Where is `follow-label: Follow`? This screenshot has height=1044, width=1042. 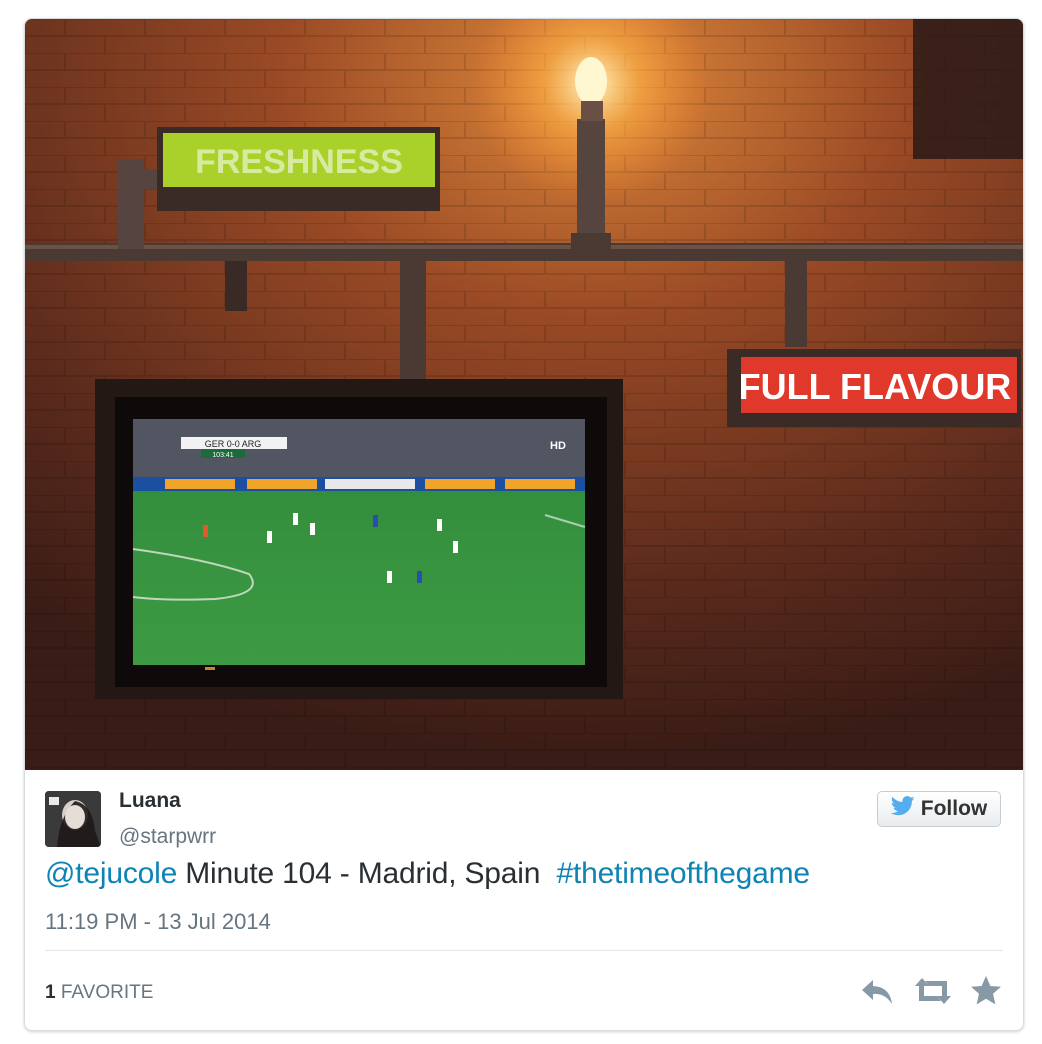
follow-label: Follow is located at coordinates (954, 808).